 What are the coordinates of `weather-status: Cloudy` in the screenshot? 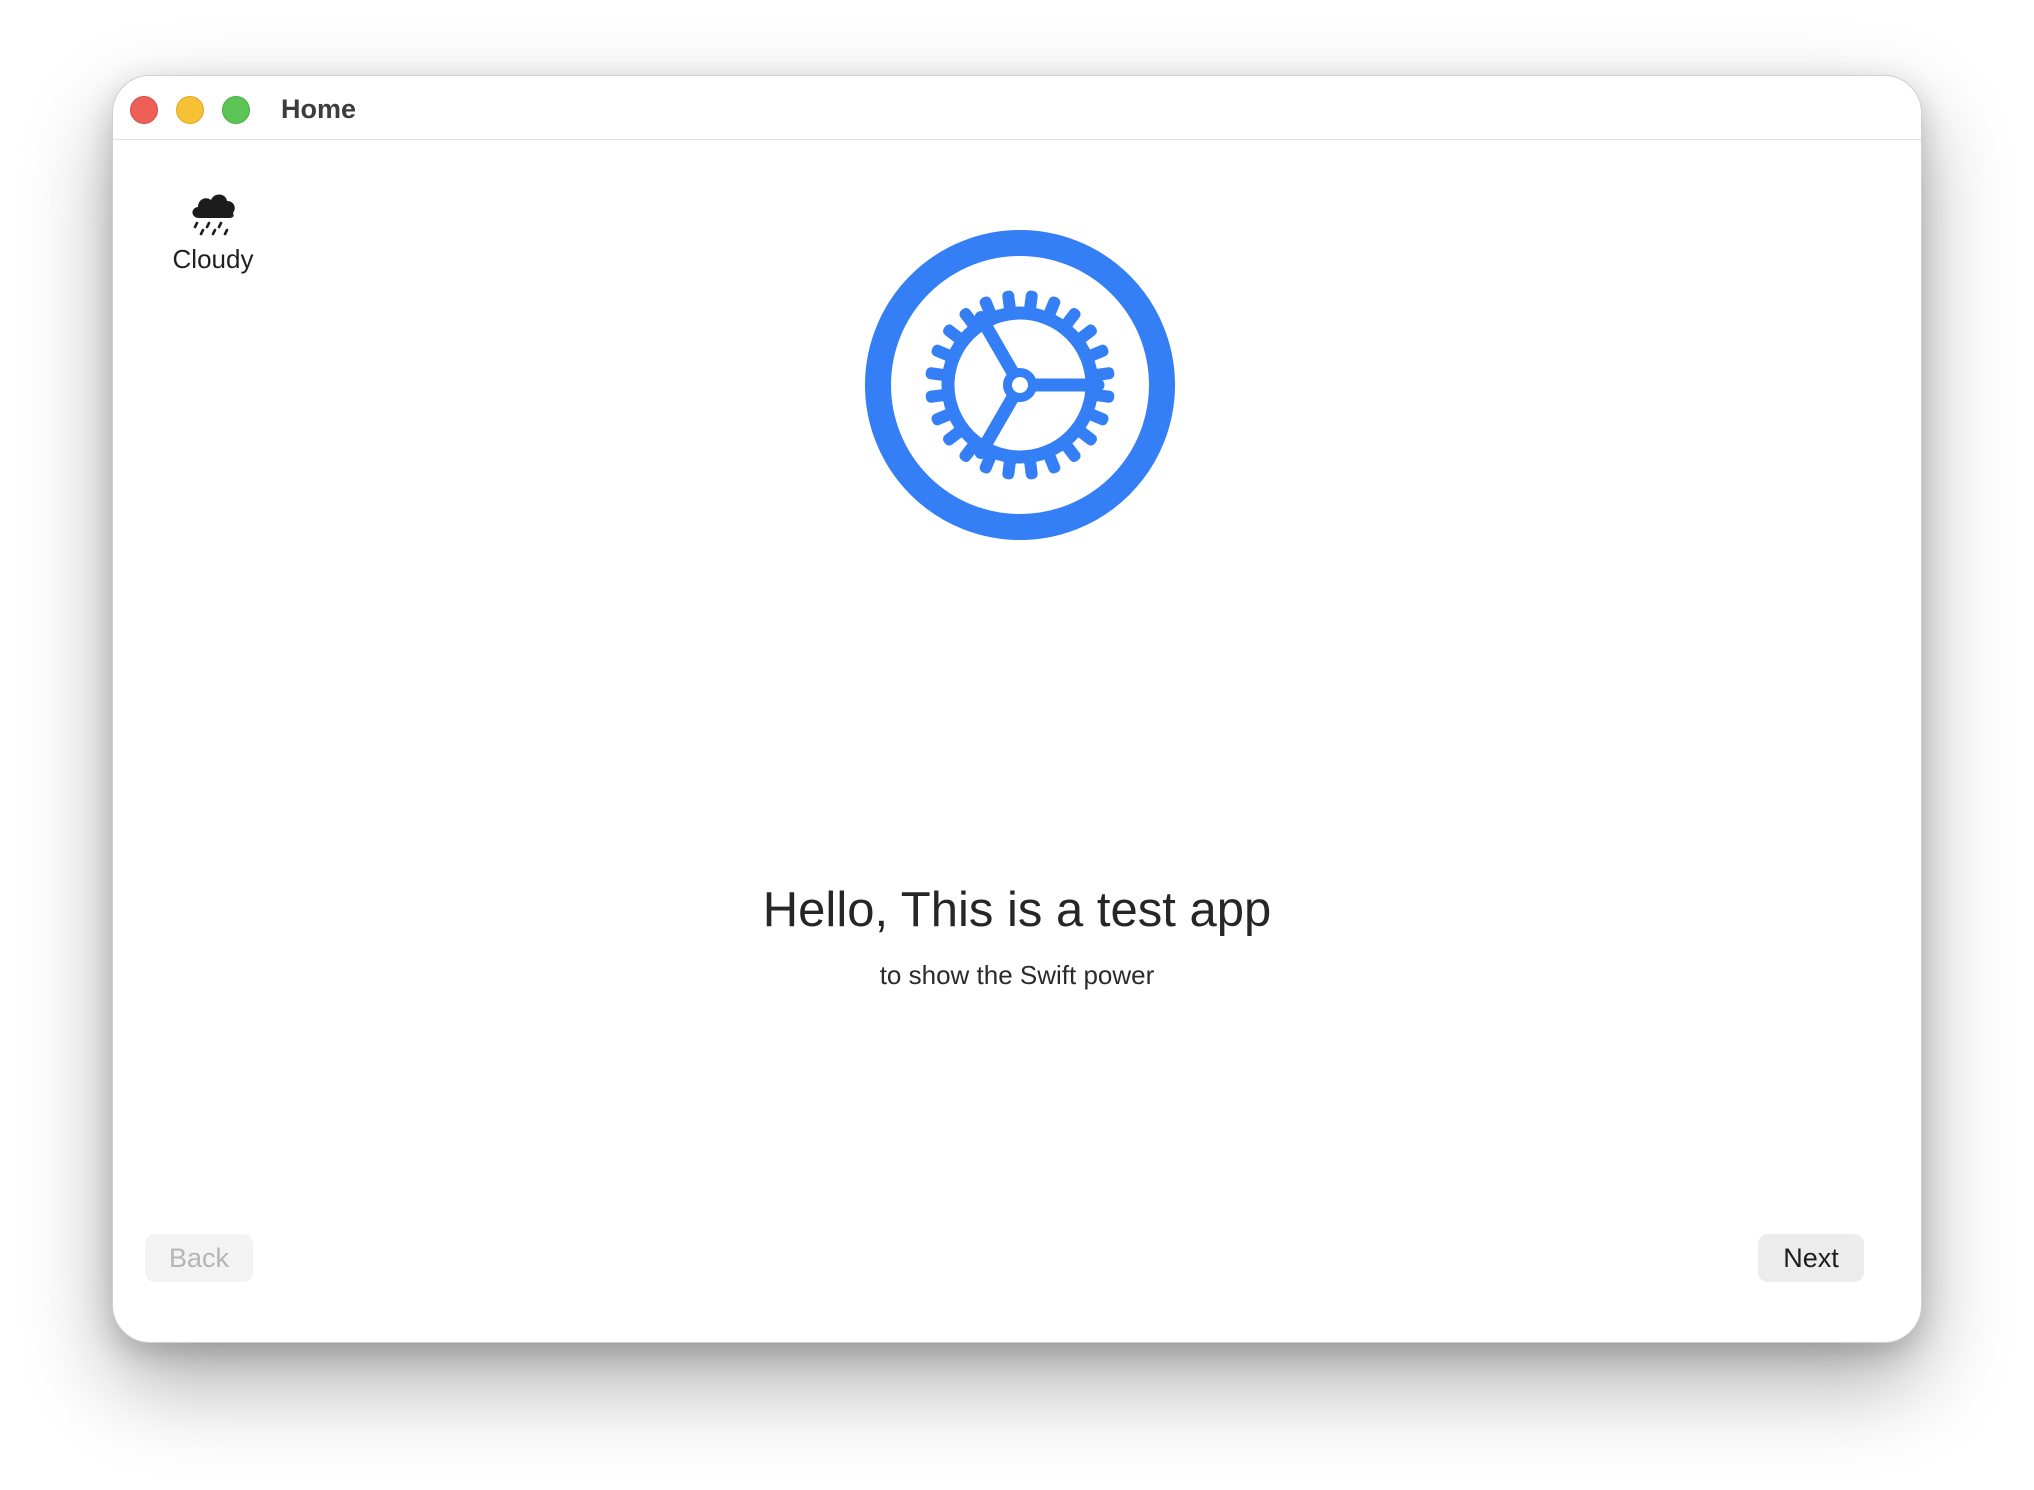 It's located at (213, 231).